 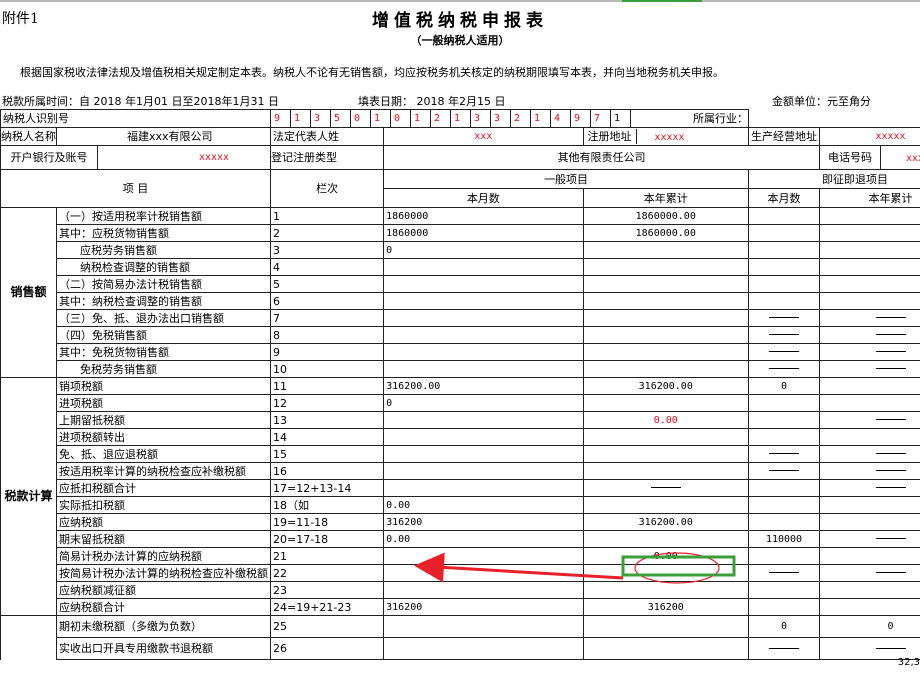 I want to click on id-digit: 2, so click(x=441, y=118).